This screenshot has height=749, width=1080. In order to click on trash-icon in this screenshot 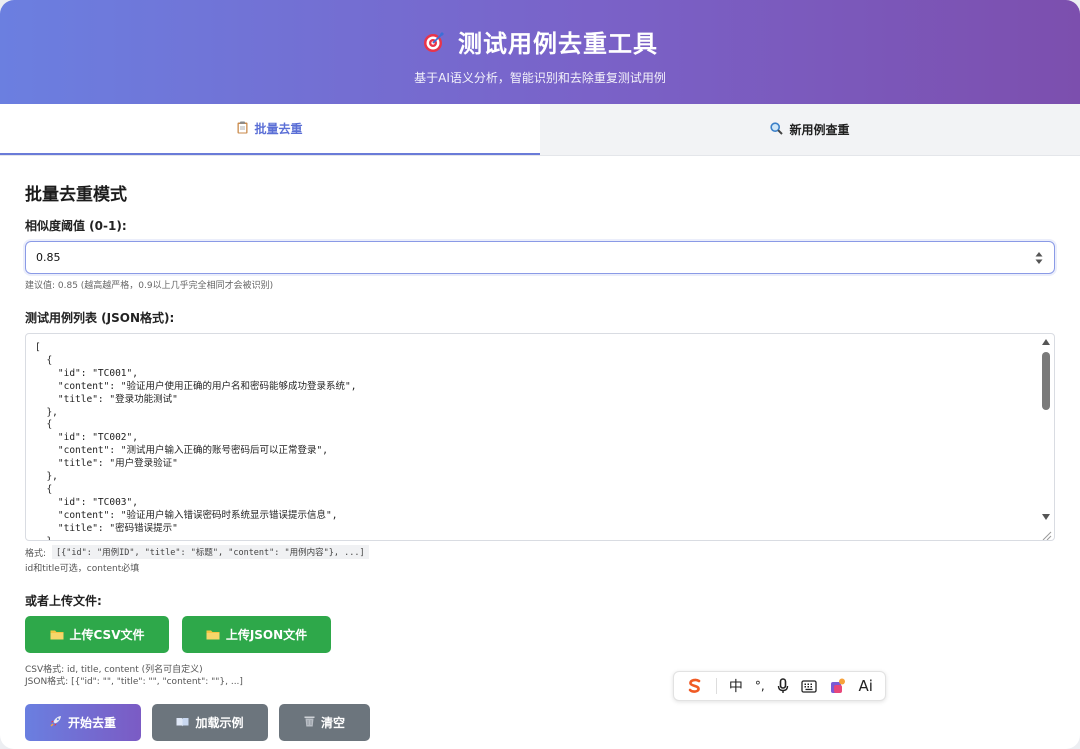, I will do `click(309, 722)`.